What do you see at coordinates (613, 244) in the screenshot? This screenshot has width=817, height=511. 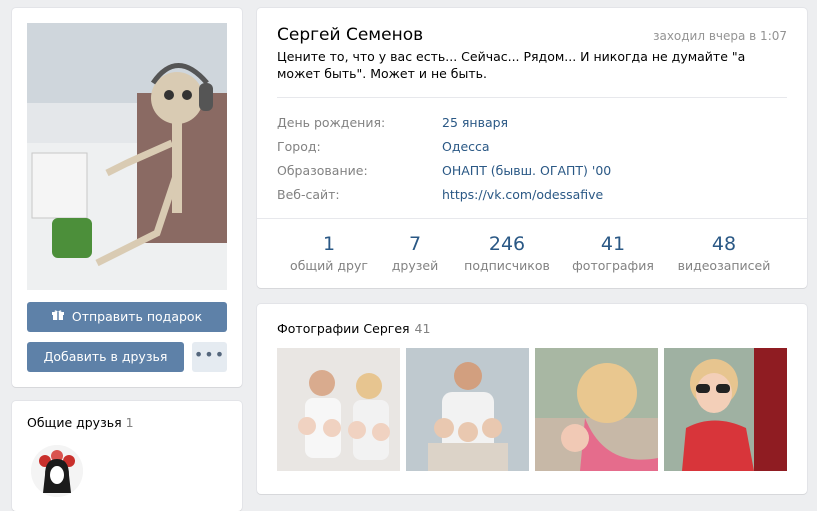 I see `counter-value: 41` at bounding box center [613, 244].